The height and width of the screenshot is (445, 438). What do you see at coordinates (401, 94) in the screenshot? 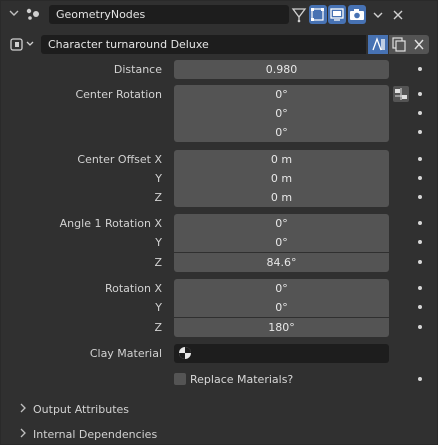
I see `rotation-mode-icon` at bounding box center [401, 94].